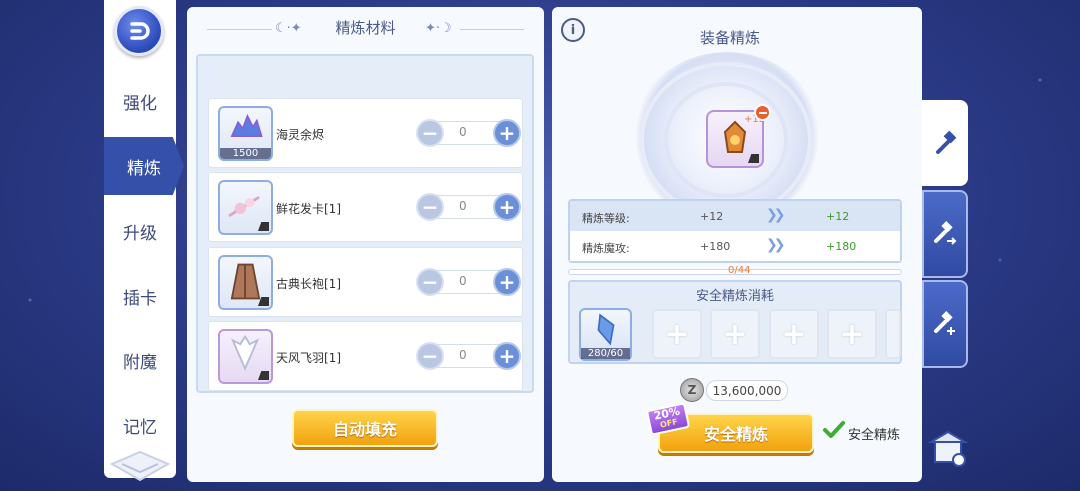  What do you see at coordinates (841, 246) in the screenshot?
I see `stat-new-value: +180` at bounding box center [841, 246].